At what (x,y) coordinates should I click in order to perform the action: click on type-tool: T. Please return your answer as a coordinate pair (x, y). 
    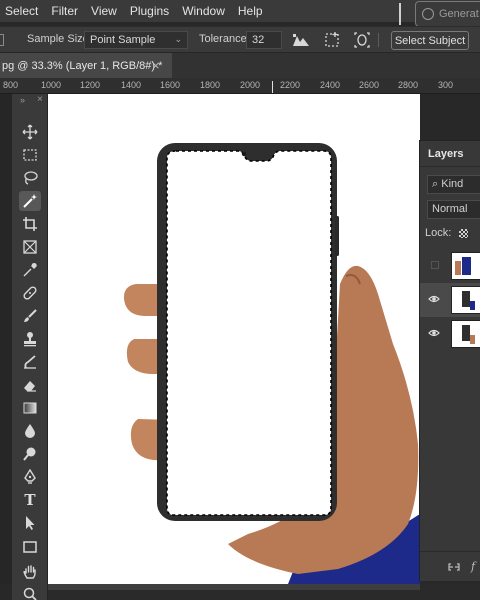
    Looking at the image, I should click on (30, 500).